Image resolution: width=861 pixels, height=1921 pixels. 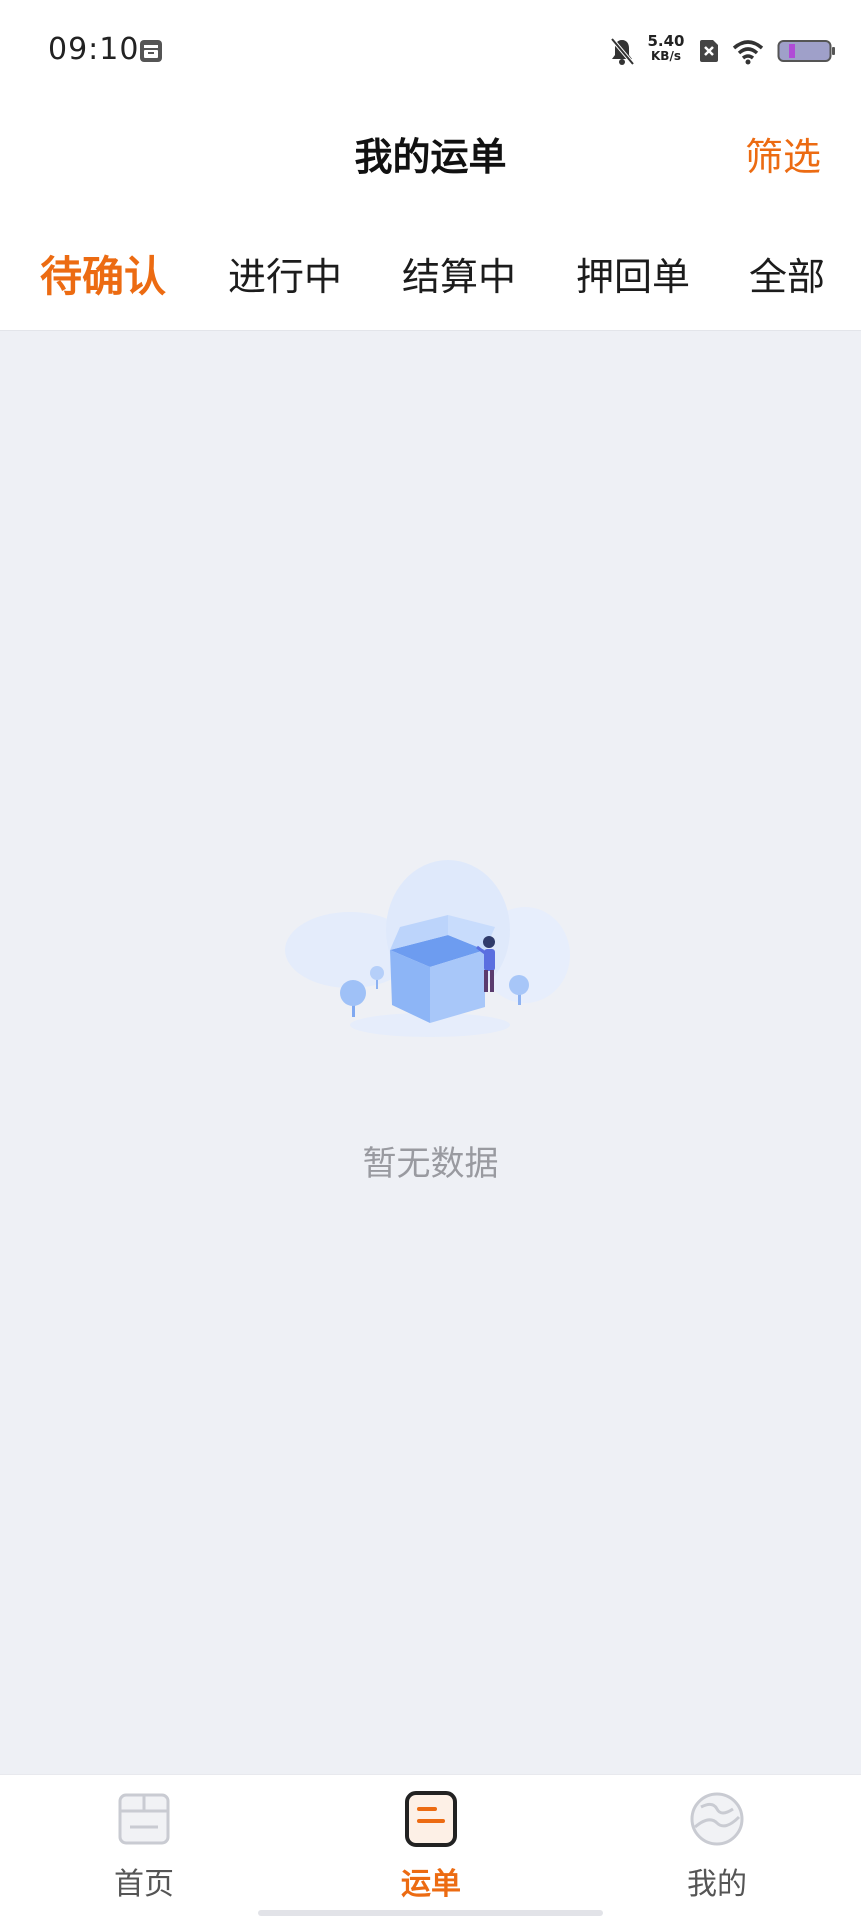 I want to click on bell-muted-icon, so click(x=622, y=51).